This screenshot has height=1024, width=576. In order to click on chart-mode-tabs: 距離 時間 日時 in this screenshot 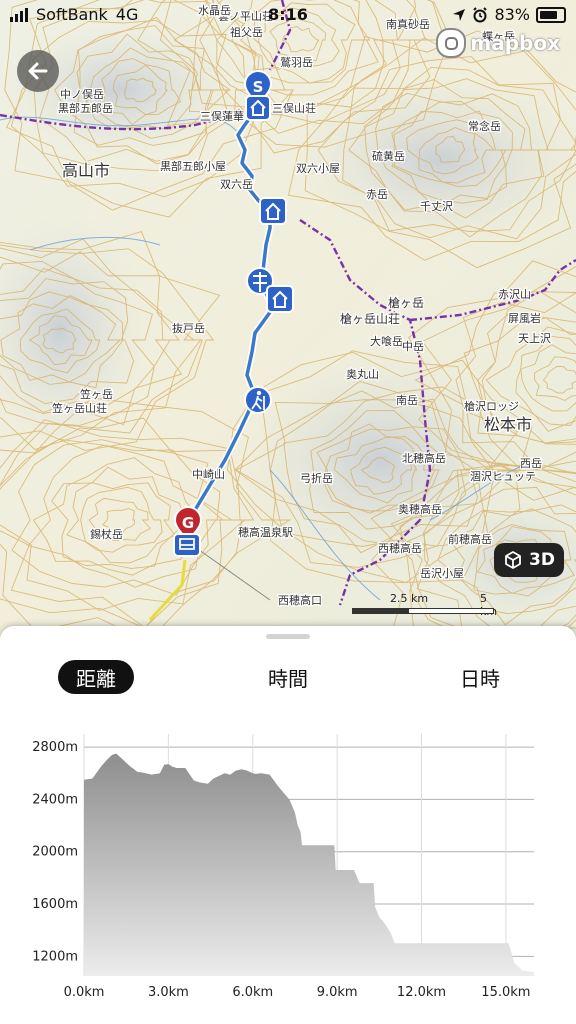, I will do `click(288, 678)`.